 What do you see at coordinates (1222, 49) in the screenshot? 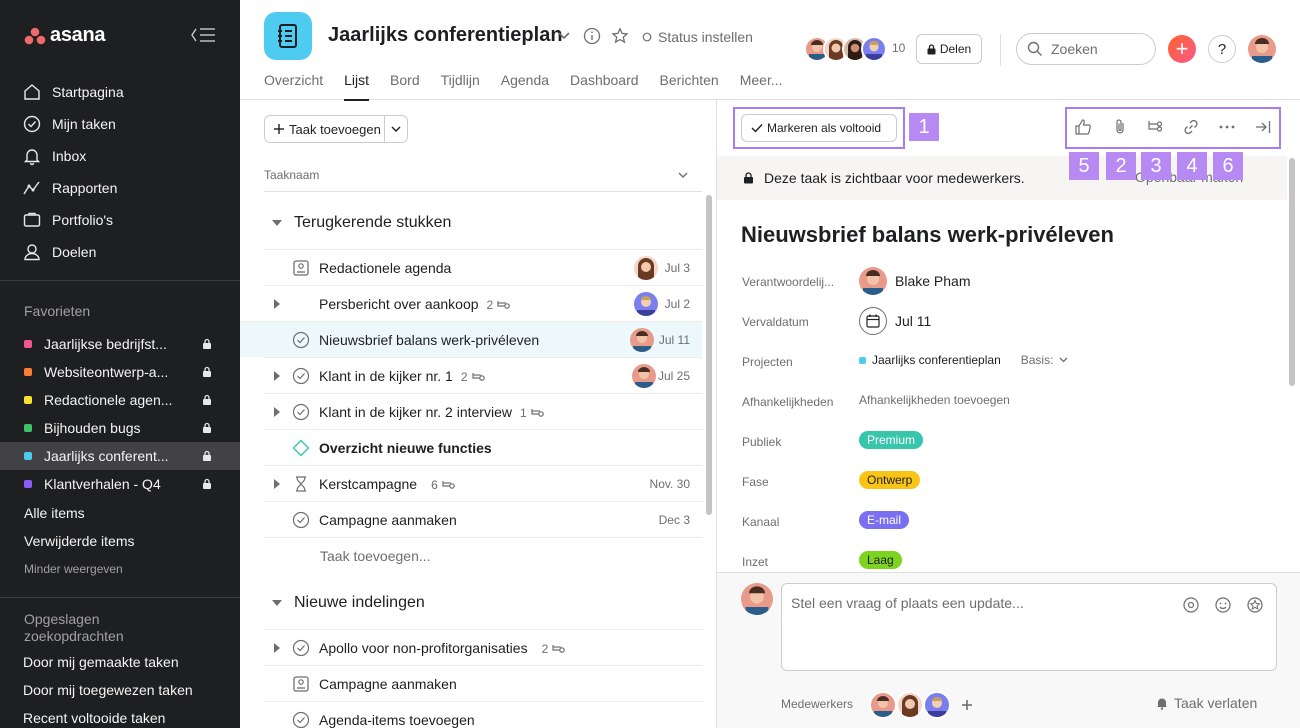
I see `help-button: ?` at bounding box center [1222, 49].